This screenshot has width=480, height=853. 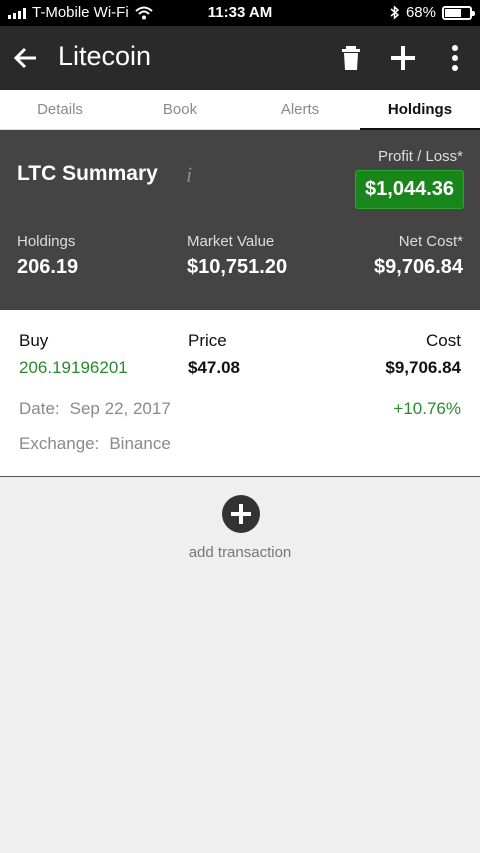 I want to click on holdings-value: 206.19, so click(x=48, y=267).